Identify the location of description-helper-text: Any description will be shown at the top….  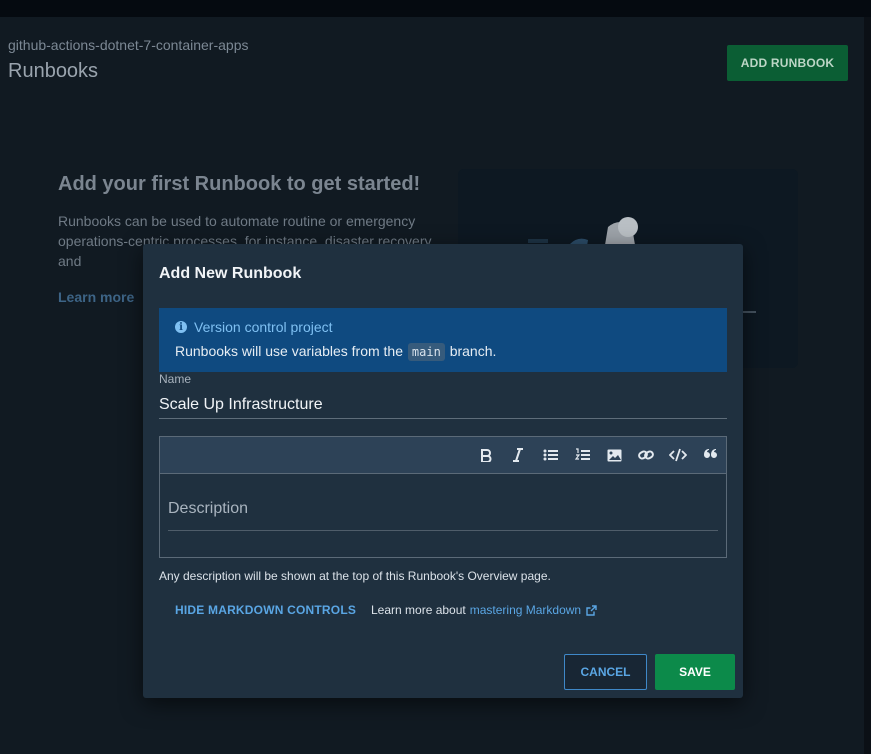
(355, 576).